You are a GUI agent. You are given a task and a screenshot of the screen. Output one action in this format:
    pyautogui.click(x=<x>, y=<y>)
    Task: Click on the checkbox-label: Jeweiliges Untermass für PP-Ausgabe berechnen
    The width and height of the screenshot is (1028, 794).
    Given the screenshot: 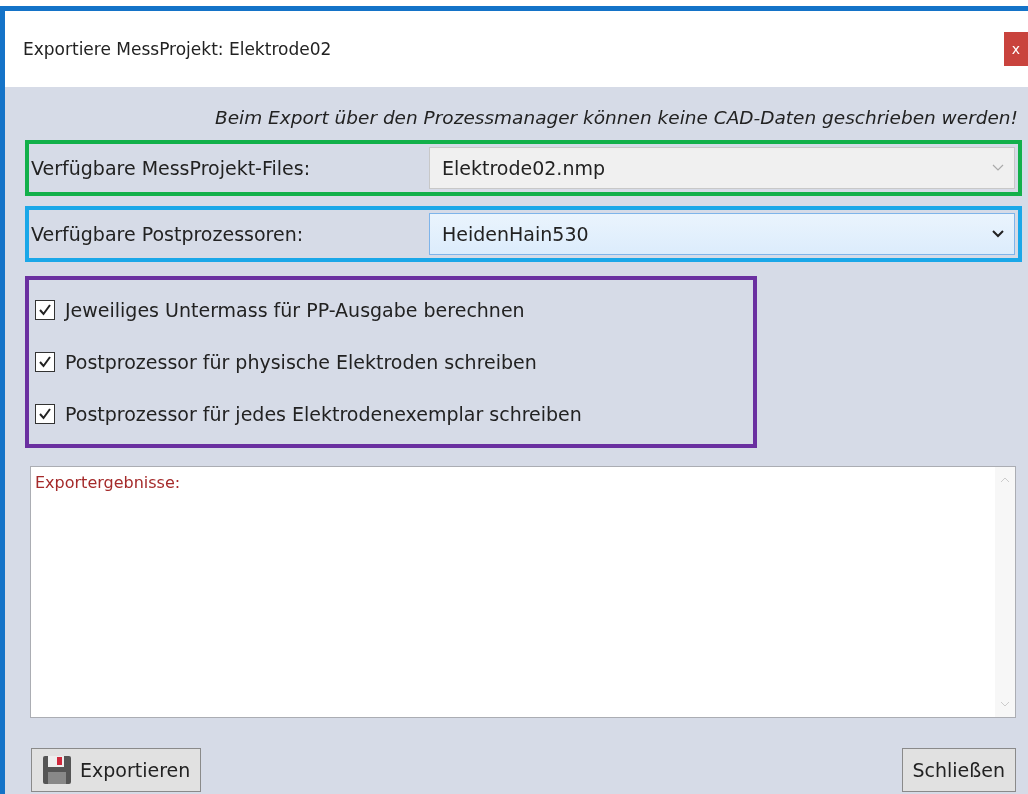 What is the action you would take?
    pyautogui.click(x=295, y=310)
    